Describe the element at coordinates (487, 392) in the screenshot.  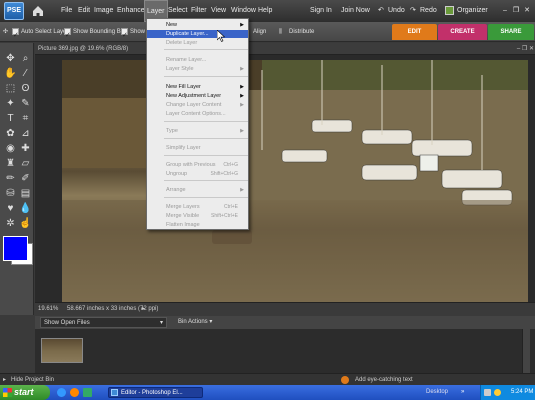
I see `network-tray-icon` at that location.